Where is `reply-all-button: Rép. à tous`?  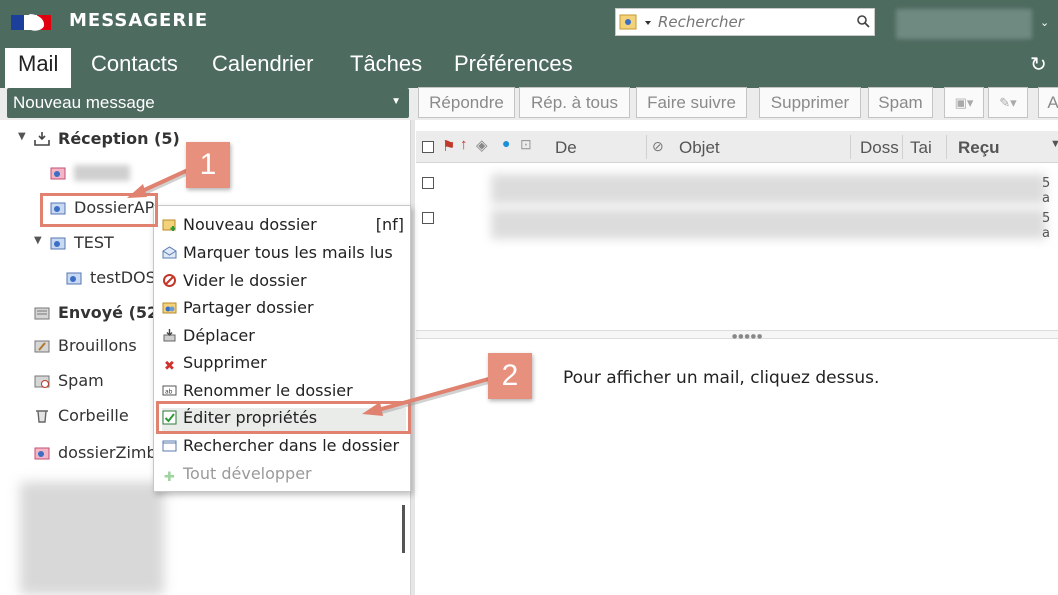
reply-all-button: Rép. à tous is located at coordinates (574, 102).